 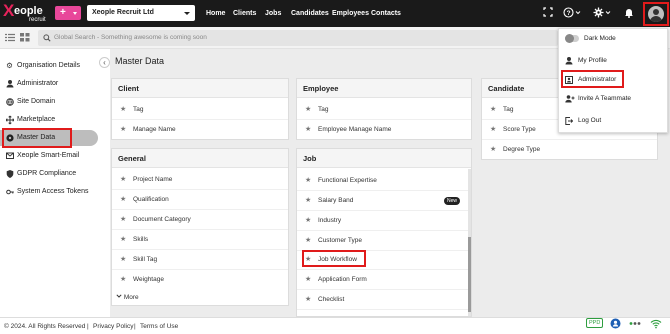 What do you see at coordinates (127, 298) in the screenshot?
I see `more-button: More` at bounding box center [127, 298].